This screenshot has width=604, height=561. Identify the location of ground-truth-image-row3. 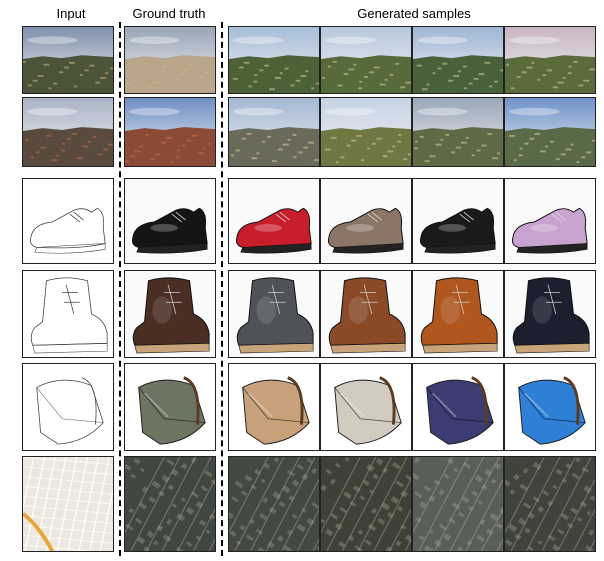
(170, 221).